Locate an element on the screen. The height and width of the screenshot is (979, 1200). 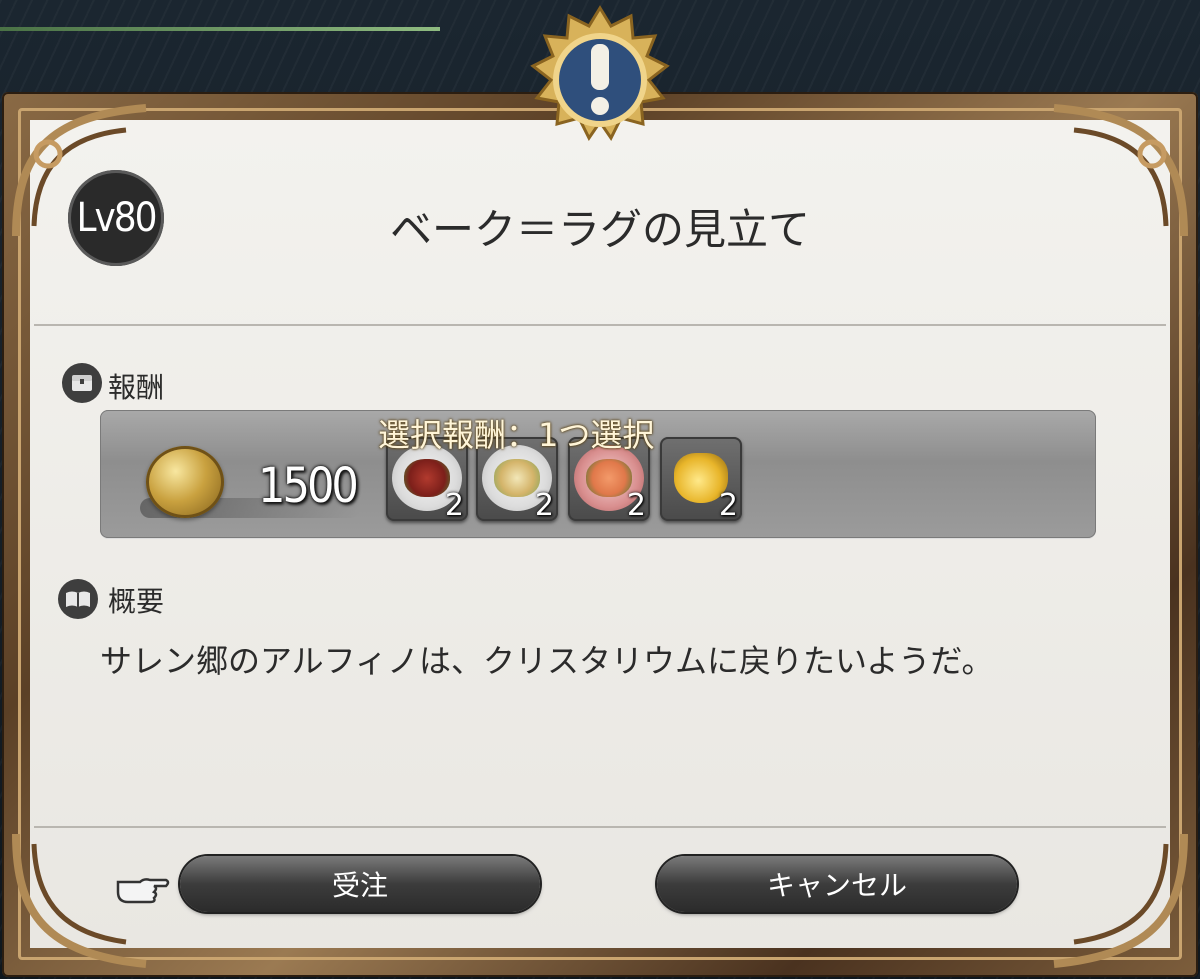
hp-bar-streak is located at coordinates (220, 29).